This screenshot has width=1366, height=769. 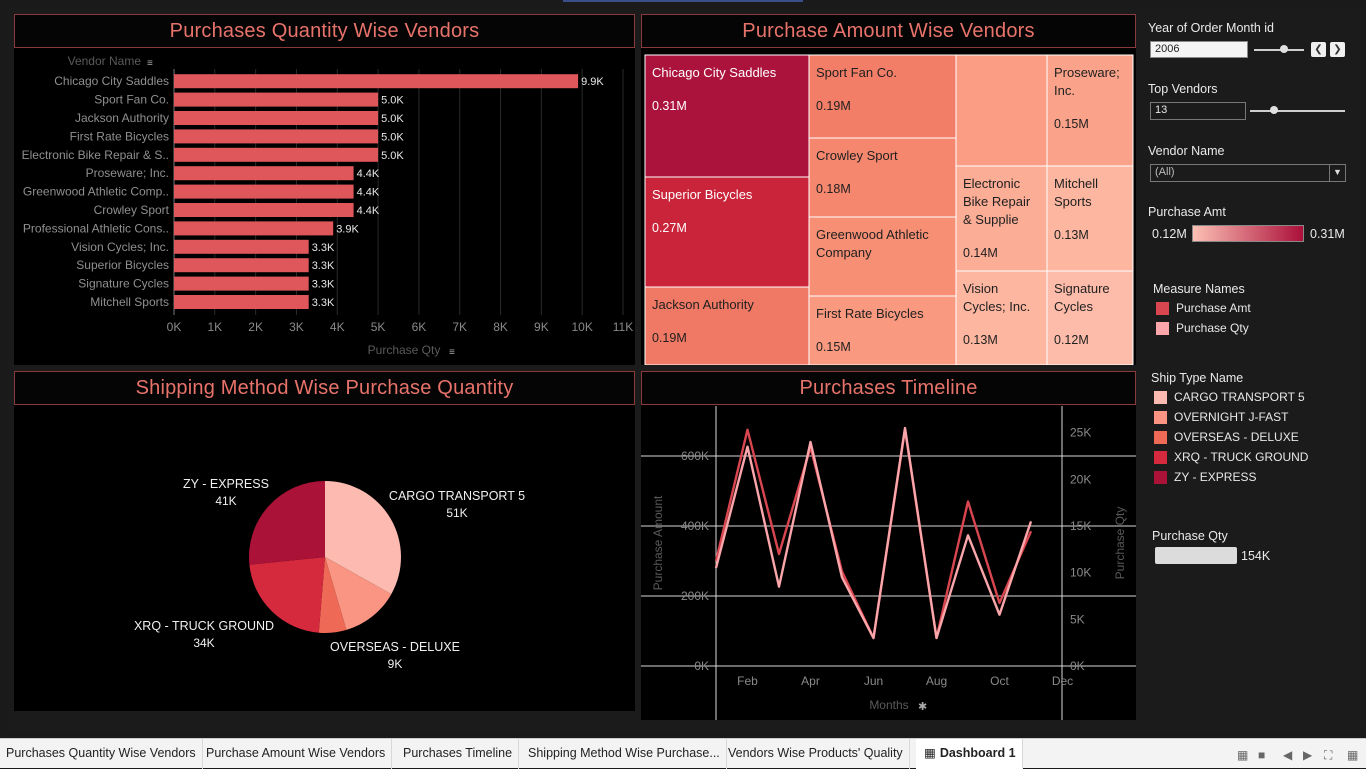 I want to click on qty-panel-title: Purchases Quantity Wise Vendors, so click(x=324, y=31).